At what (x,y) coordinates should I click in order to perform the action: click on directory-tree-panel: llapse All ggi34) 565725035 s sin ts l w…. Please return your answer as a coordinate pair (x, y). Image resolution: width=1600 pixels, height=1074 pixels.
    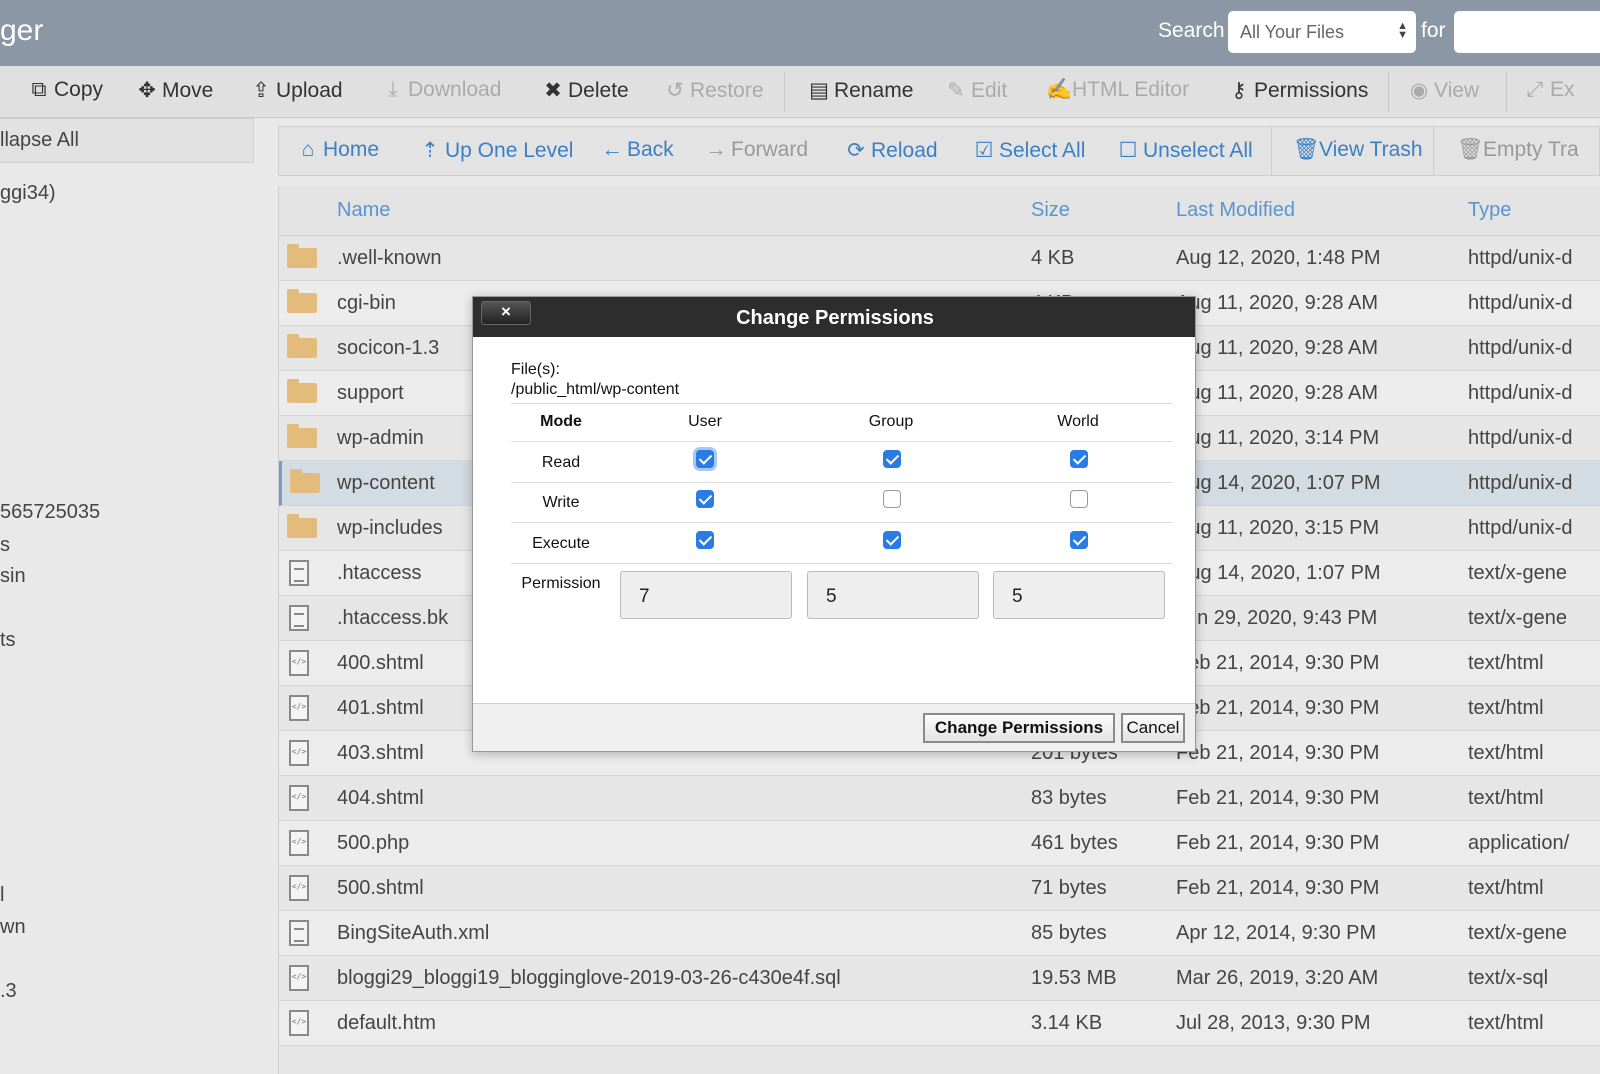
    Looking at the image, I should click on (131, 596).